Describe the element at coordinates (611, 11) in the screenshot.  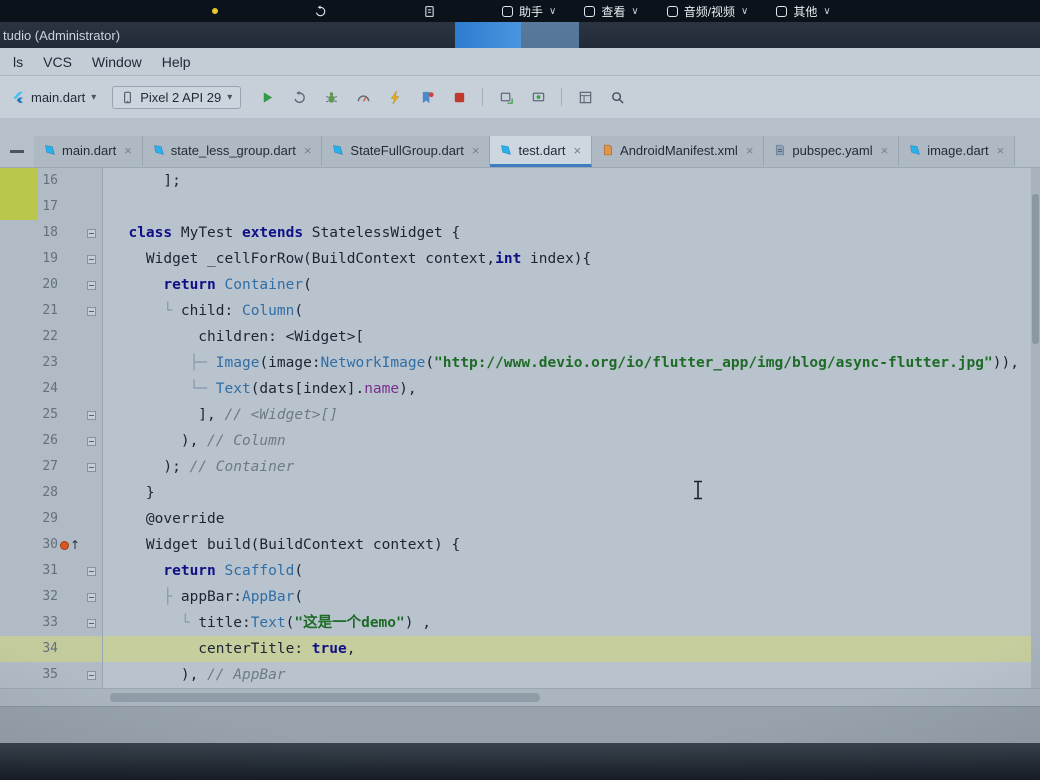
I see `view-button: 查看 ∨` at that location.